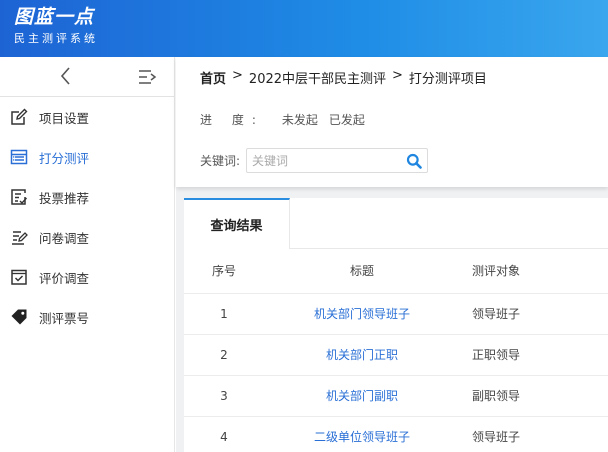  Describe the element at coordinates (414, 161) in the screenshot. I see `search-icon` at that location.